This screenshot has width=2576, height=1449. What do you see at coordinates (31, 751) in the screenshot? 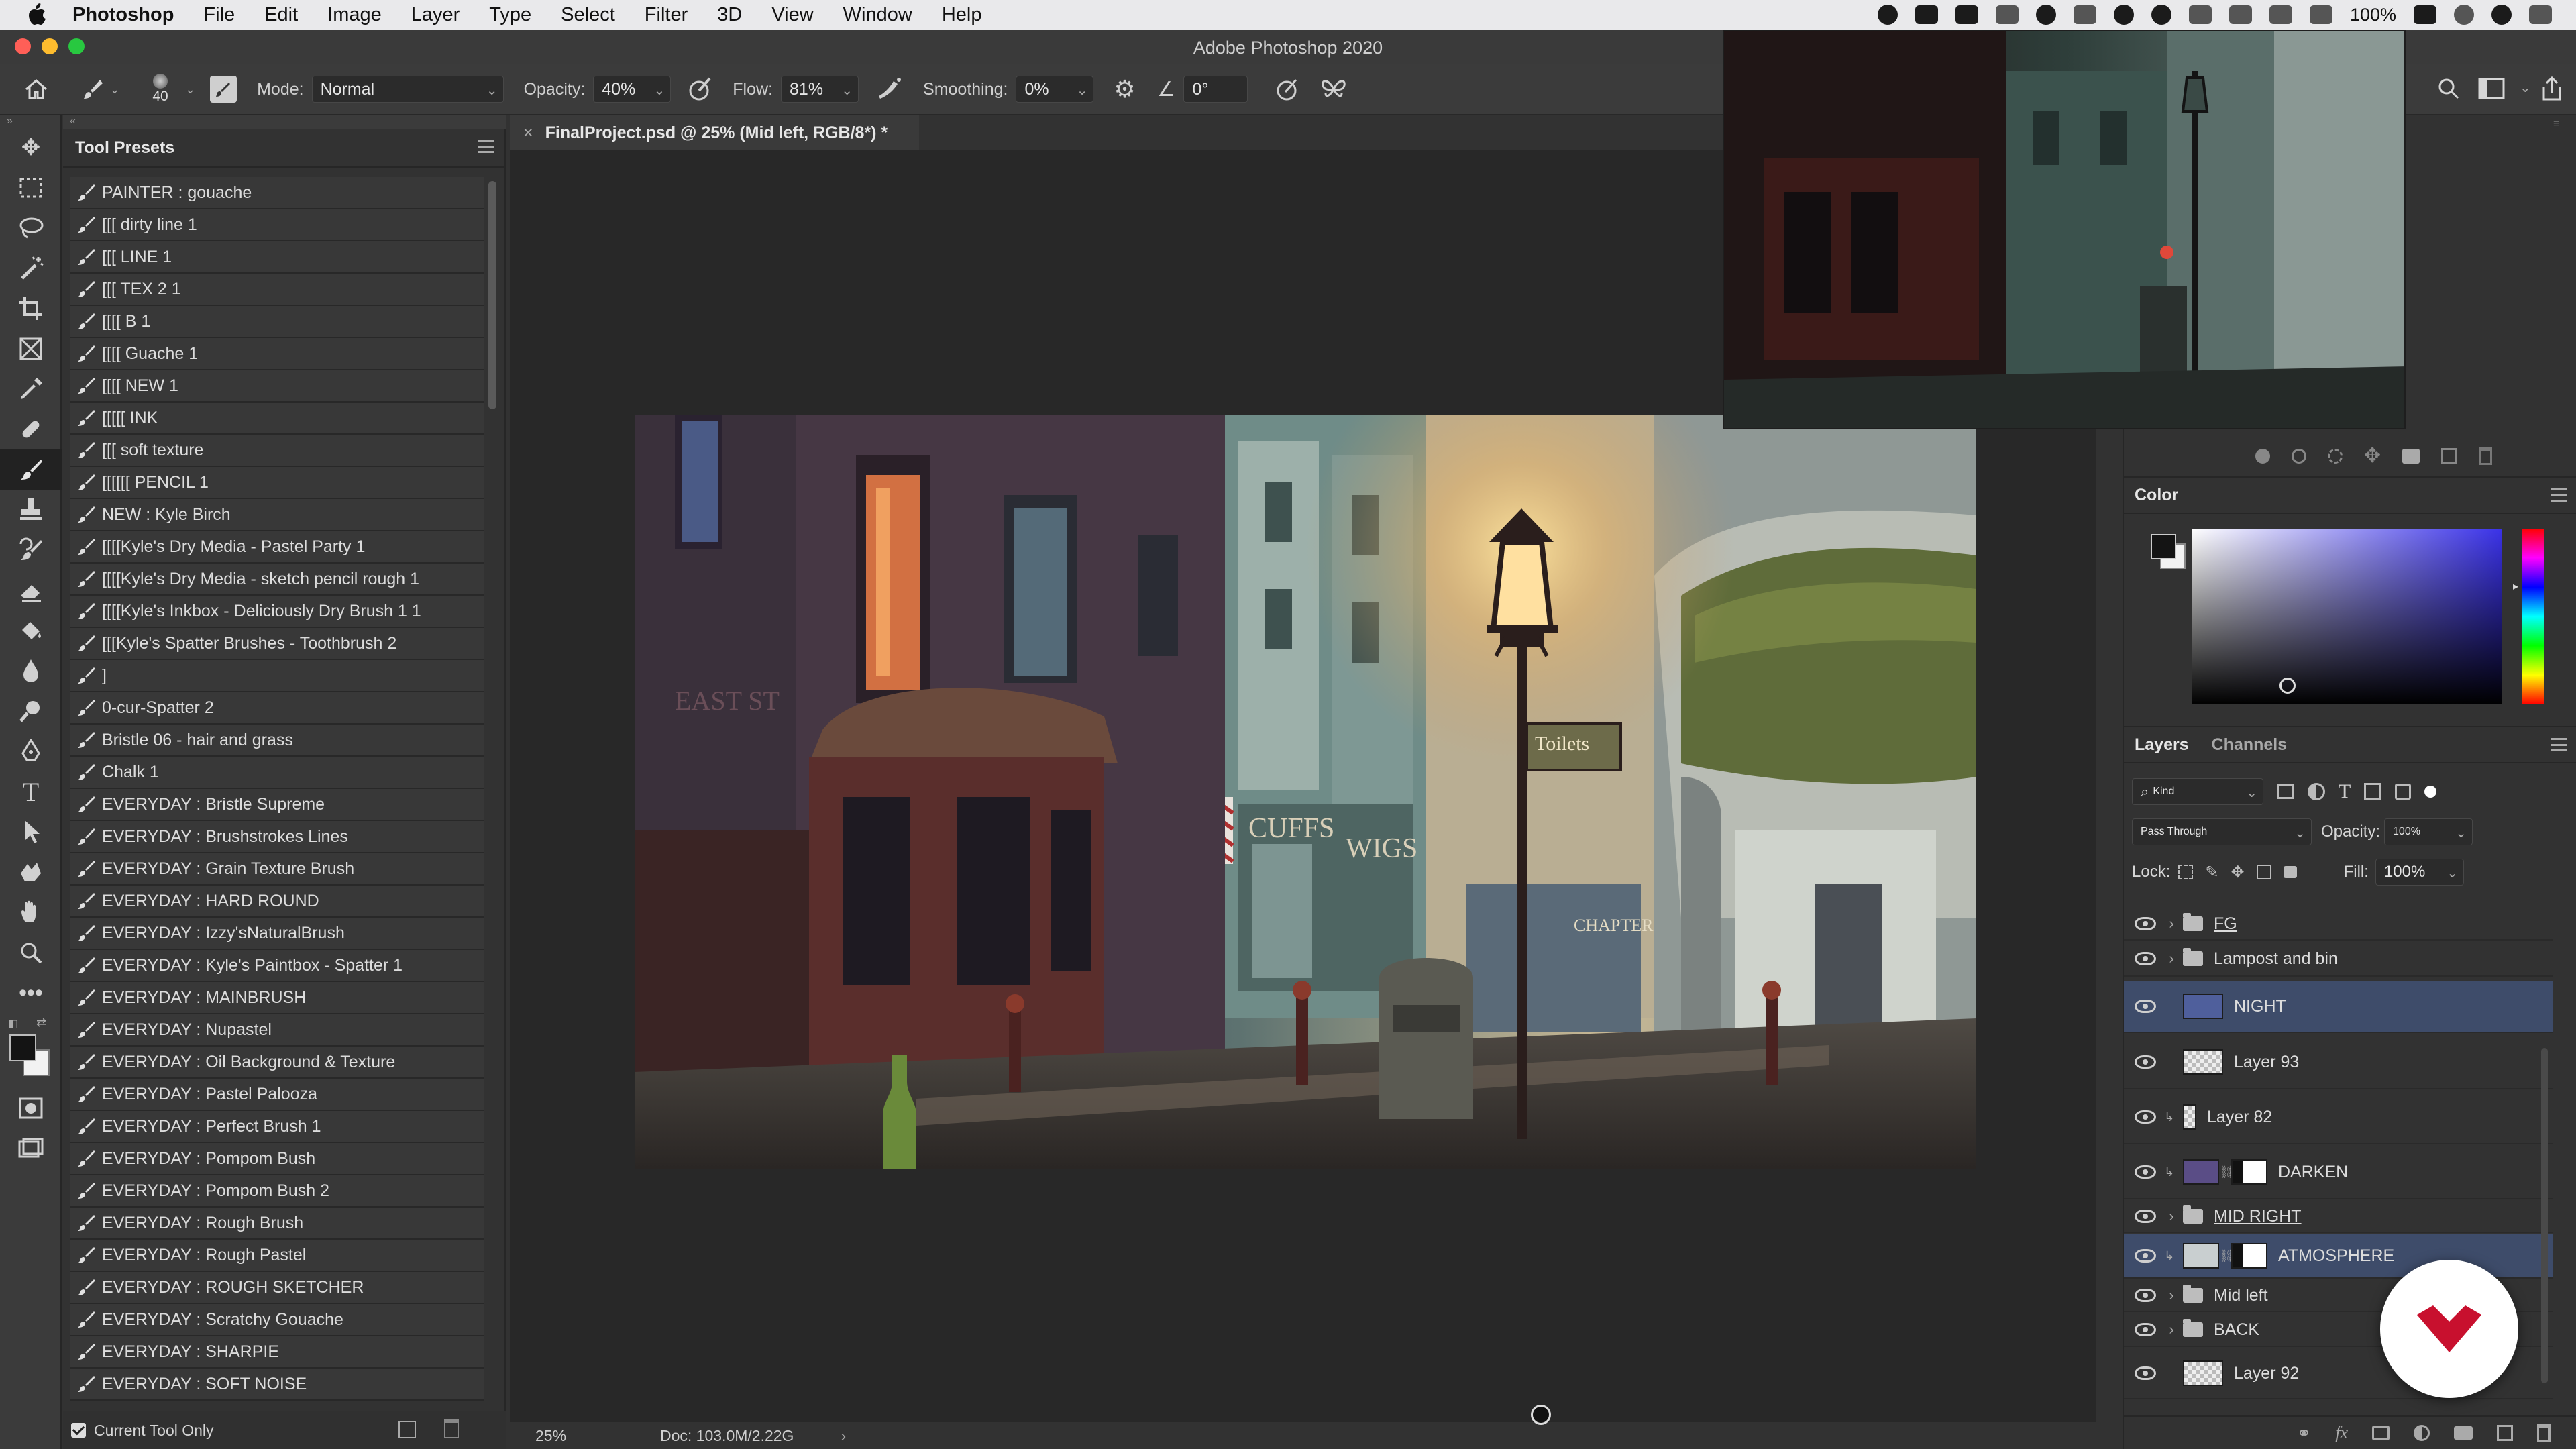
I see `pen-tool` at bounding box center [31, 751].